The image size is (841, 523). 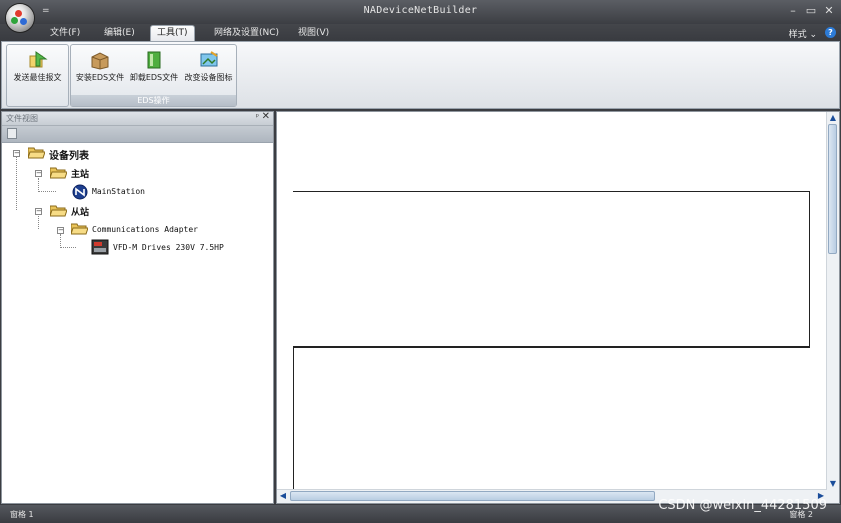 I want to click on tab-network-settings: 网络及设置(NC), so click(x=246, y=33).